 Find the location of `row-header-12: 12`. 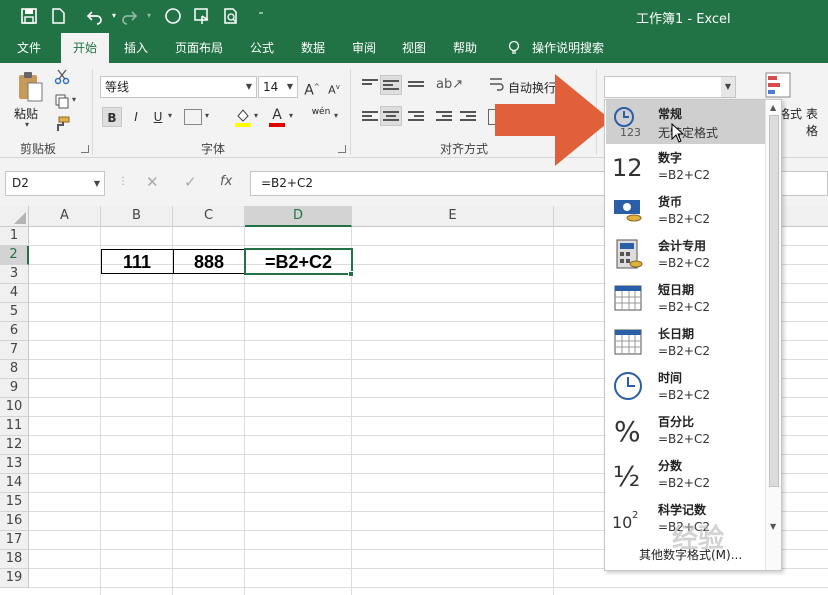

row-header-12: 12 is located at coordinates (14, 445).